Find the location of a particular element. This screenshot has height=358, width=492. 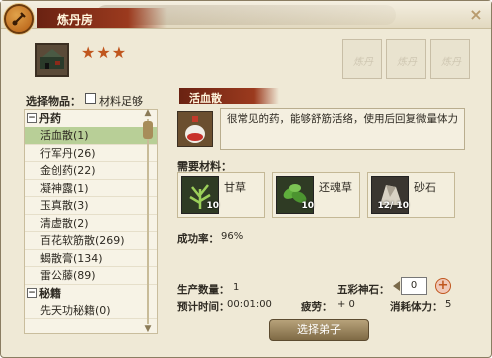

list-item: 金创药(22) is located at coordinates (91, 171).